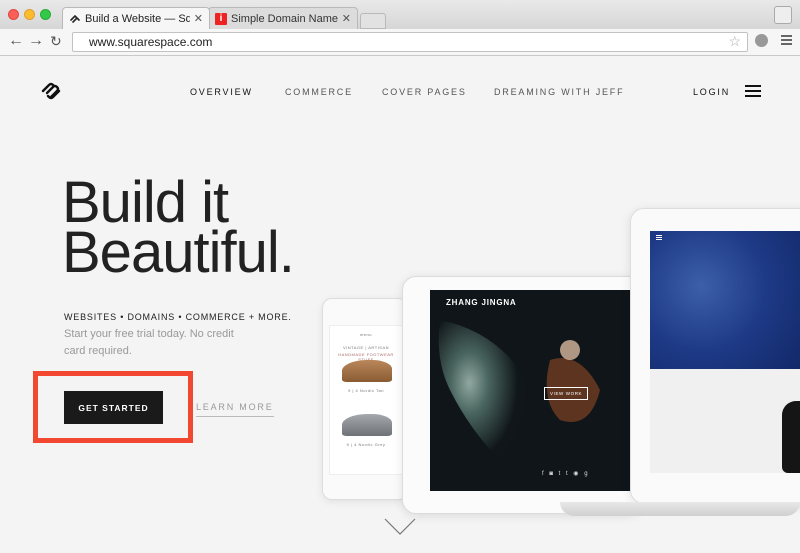 The width and height of the screenshot is (800, 553). I want to click on hero-tagline: WEBSITES • DOMAINS • COMMERCE + MORE., so click(178, 317).